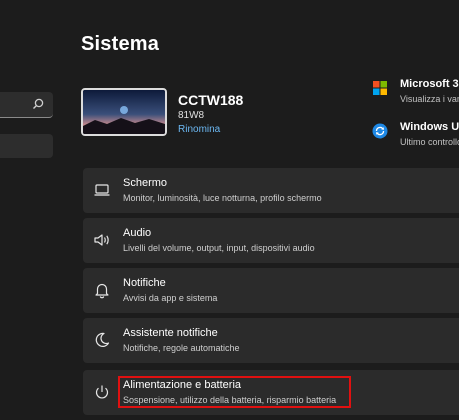 This screenshot has width=459, height=420. Describe the element at coordinates (181, 348) in the screenshot. I see `card-subtitle: Notifiche, regole automatiche` at that location.